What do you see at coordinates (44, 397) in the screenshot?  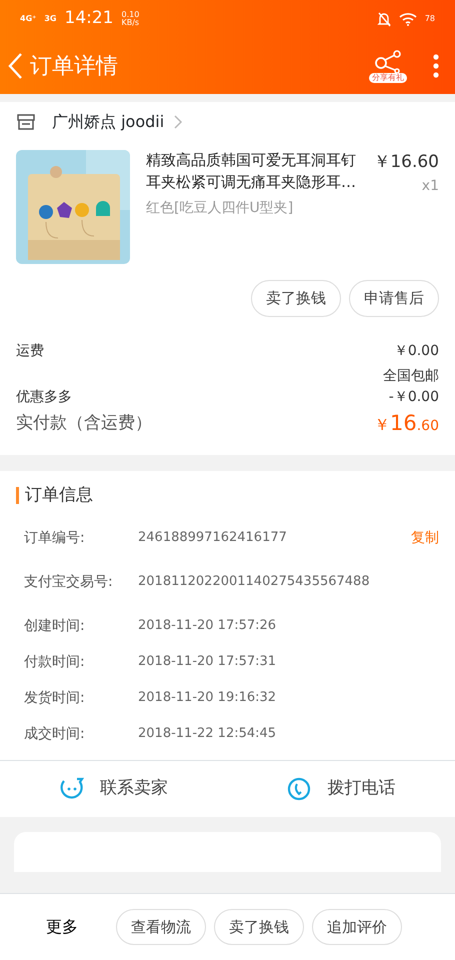 I see `fee-label: 优惠多多` at bounding box center [44, 397].